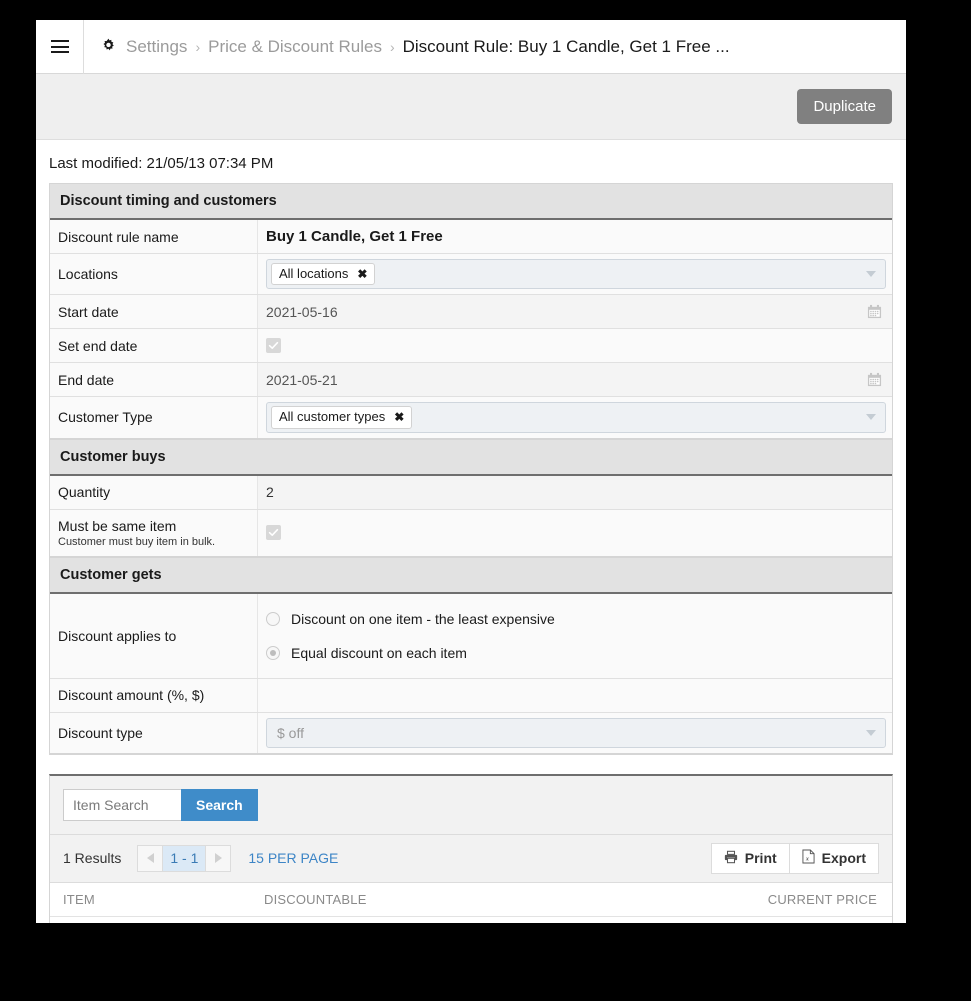 The height and width of the screenshot is (1001, 971). I want to click on svg-text: x, so click(807, 860).